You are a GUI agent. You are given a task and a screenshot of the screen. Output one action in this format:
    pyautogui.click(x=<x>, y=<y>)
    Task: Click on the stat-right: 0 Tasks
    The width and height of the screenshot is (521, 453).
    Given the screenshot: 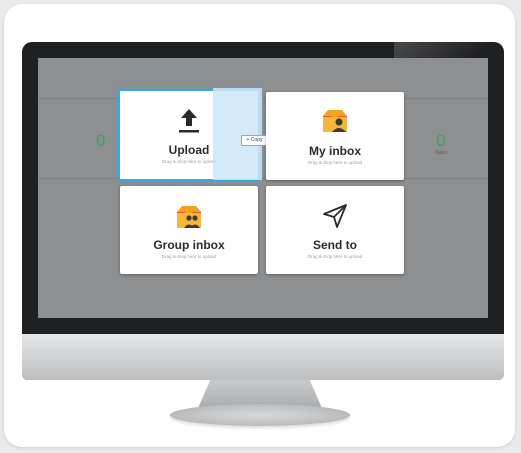 What is the action you would take?
    pyautogui.click(x=441, y=144)
    